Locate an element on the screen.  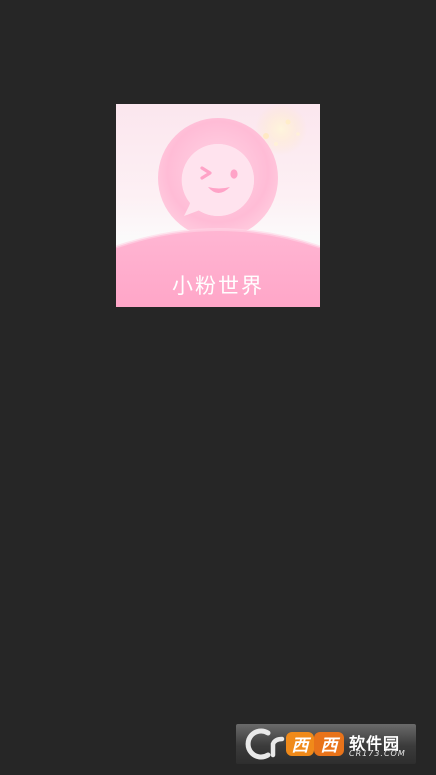
app-icon is located at coordinates (218, 205).